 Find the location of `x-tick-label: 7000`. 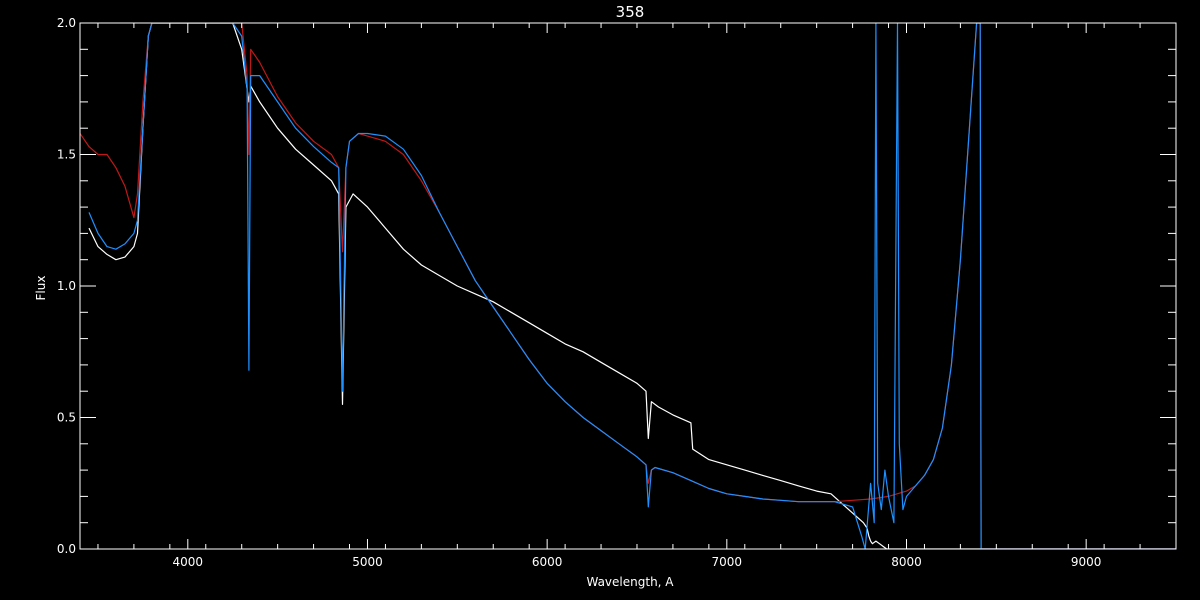

x-tick-label: 7000 is located at coordinates (727, 562).